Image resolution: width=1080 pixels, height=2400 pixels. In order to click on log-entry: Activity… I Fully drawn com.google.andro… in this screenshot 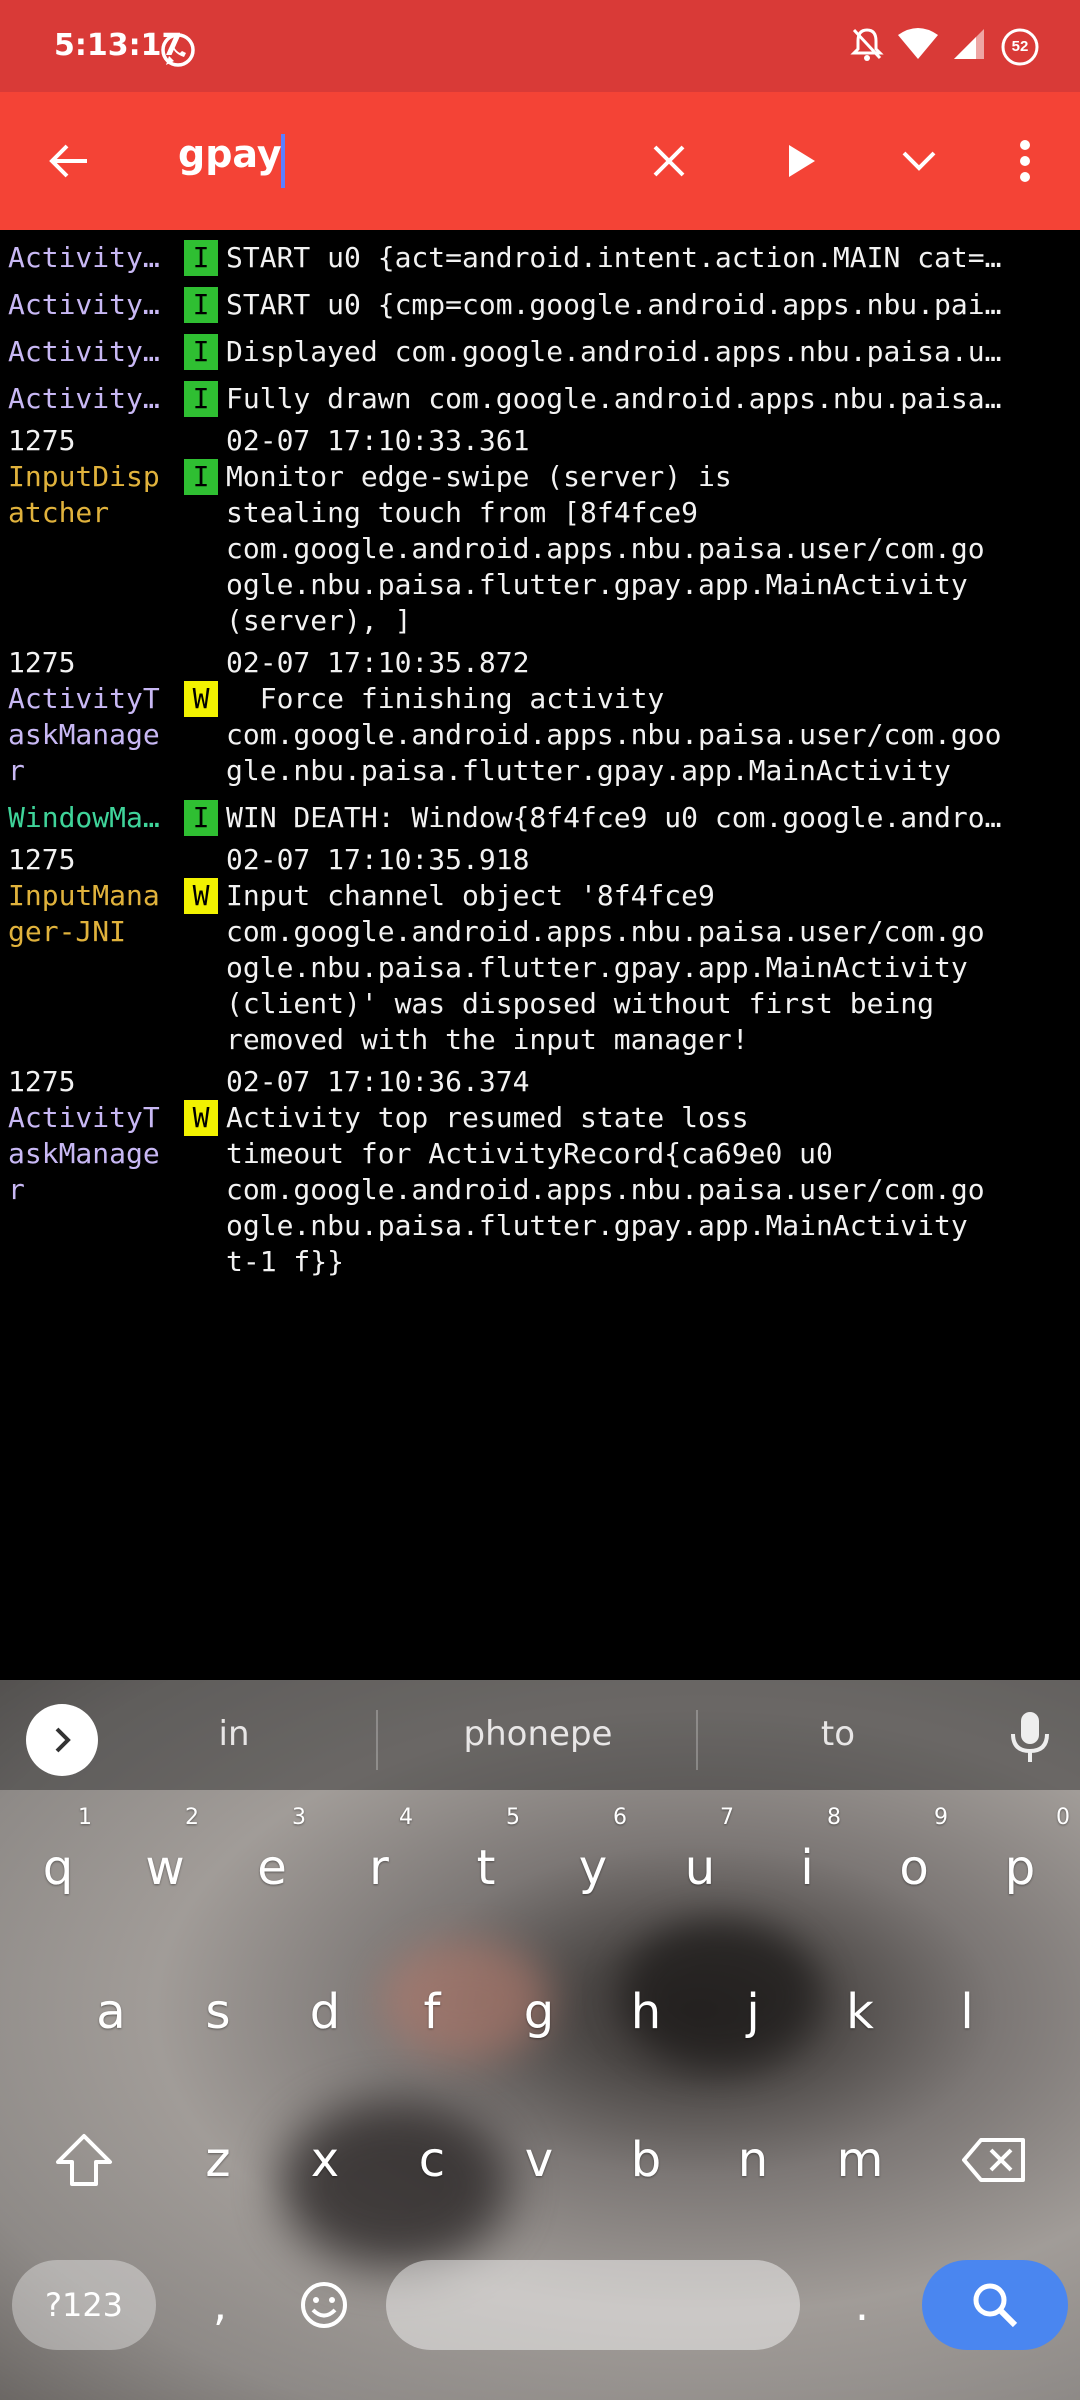, I will do `click(540, 399)`.